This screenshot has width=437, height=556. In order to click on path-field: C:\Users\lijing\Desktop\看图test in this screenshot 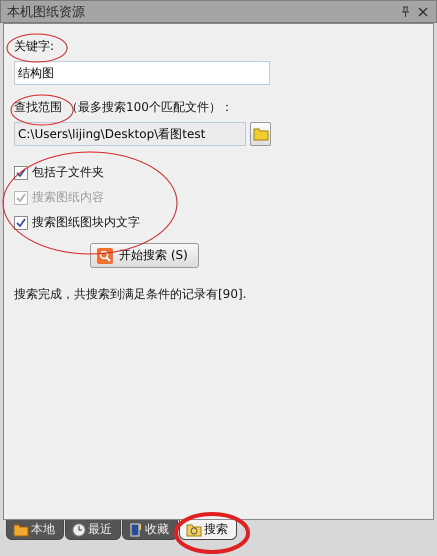, I will do `click(130, 134)`.